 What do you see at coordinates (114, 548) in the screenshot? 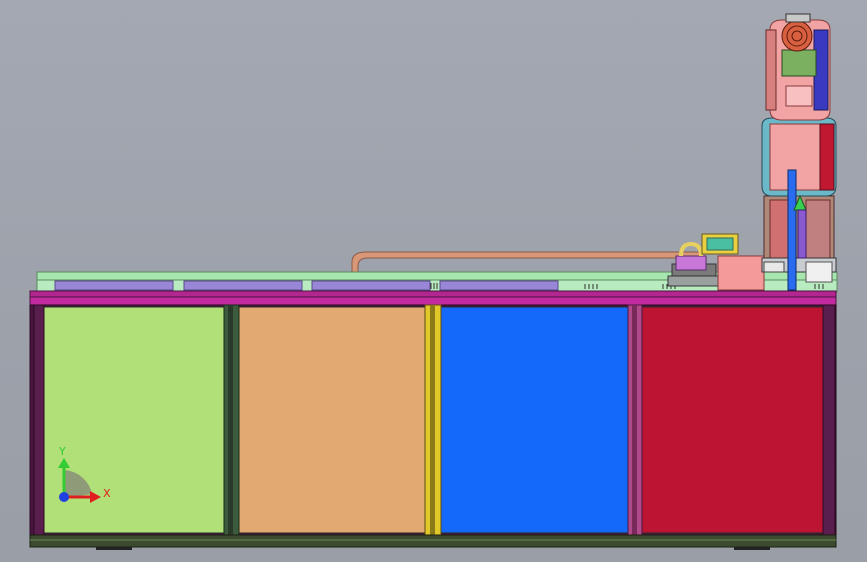
I see `foot-left` at bounding box center [114, 548].